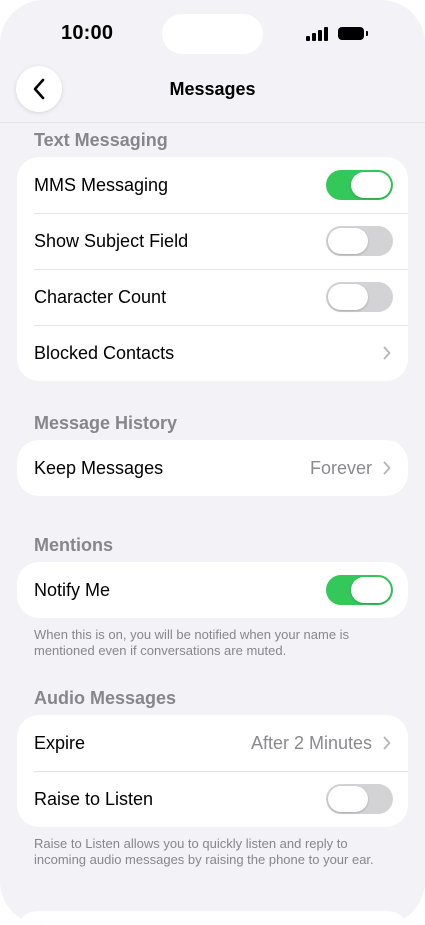  I want to click on character-count-label: Character Count, so click(100, 296).